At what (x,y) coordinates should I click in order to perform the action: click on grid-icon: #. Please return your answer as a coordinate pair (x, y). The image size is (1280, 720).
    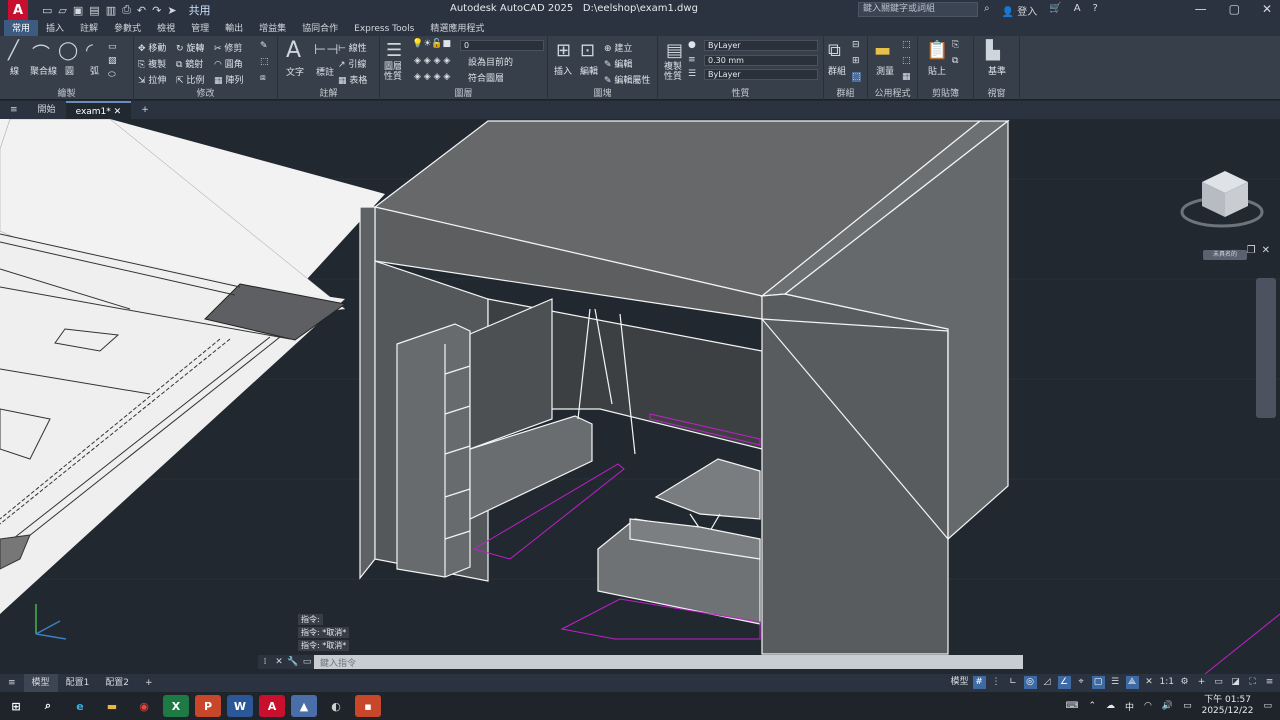
    Looking at the image, I should click on (979, 682).